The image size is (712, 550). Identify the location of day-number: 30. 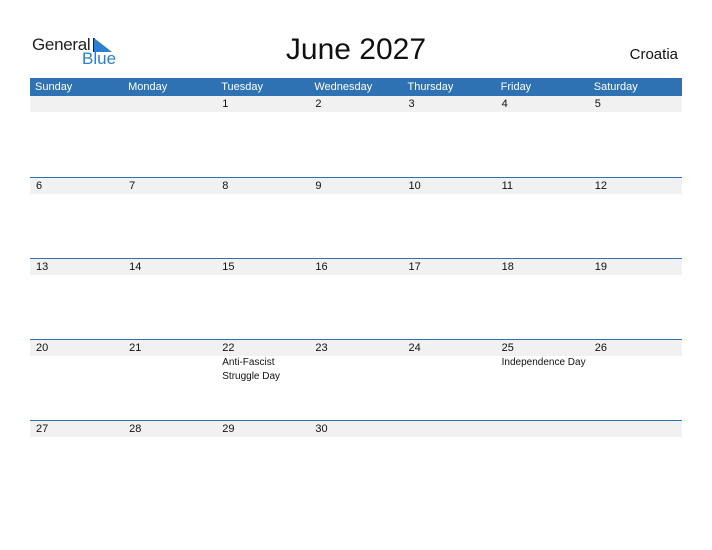
(321, 429).